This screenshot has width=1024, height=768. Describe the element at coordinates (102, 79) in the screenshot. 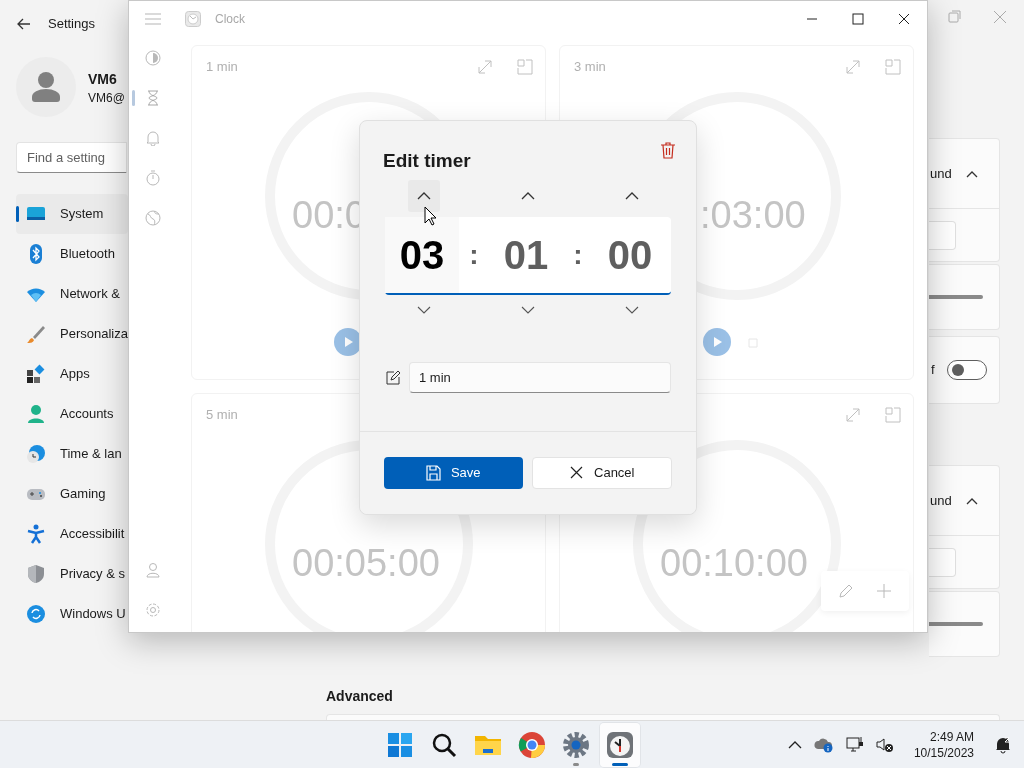

I see `user-name: VM6` at that location.